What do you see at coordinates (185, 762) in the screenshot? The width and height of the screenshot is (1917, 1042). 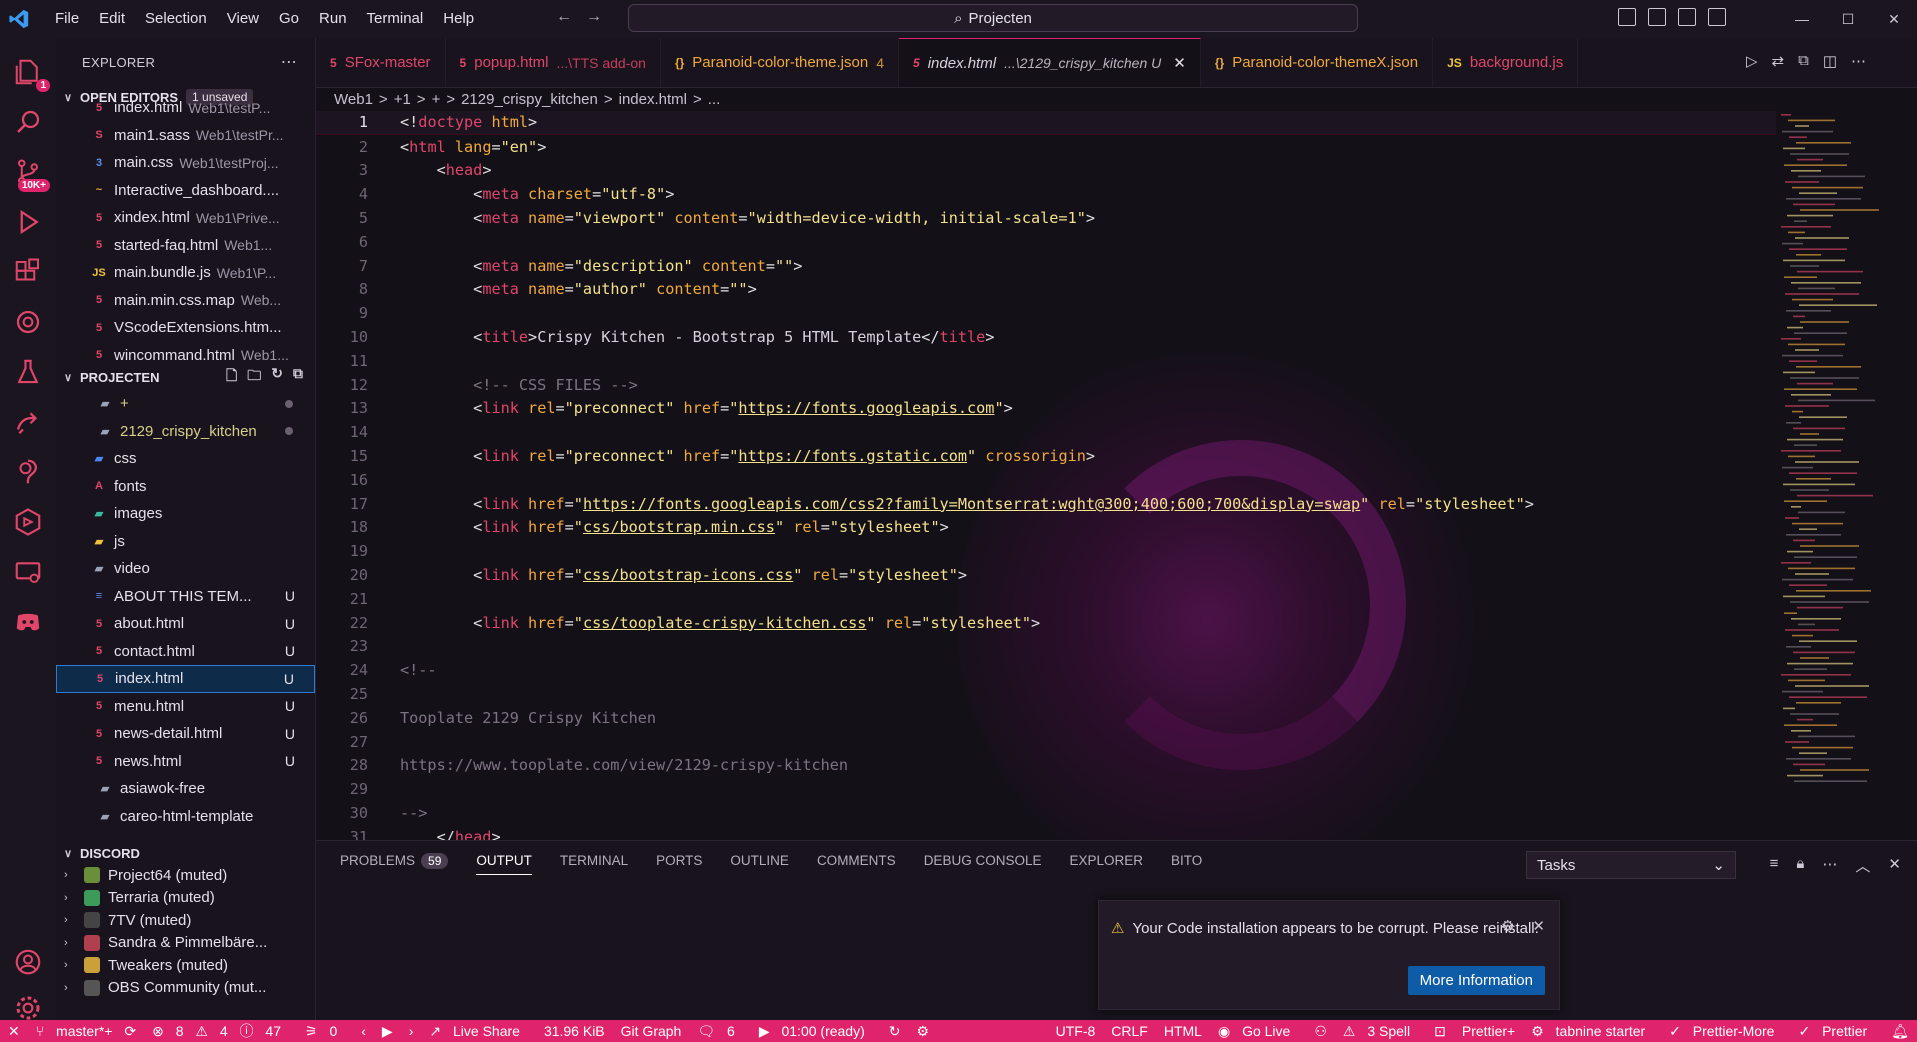 I see `project-tree-item: 5 news.html U` at bounding box center [185, 762].